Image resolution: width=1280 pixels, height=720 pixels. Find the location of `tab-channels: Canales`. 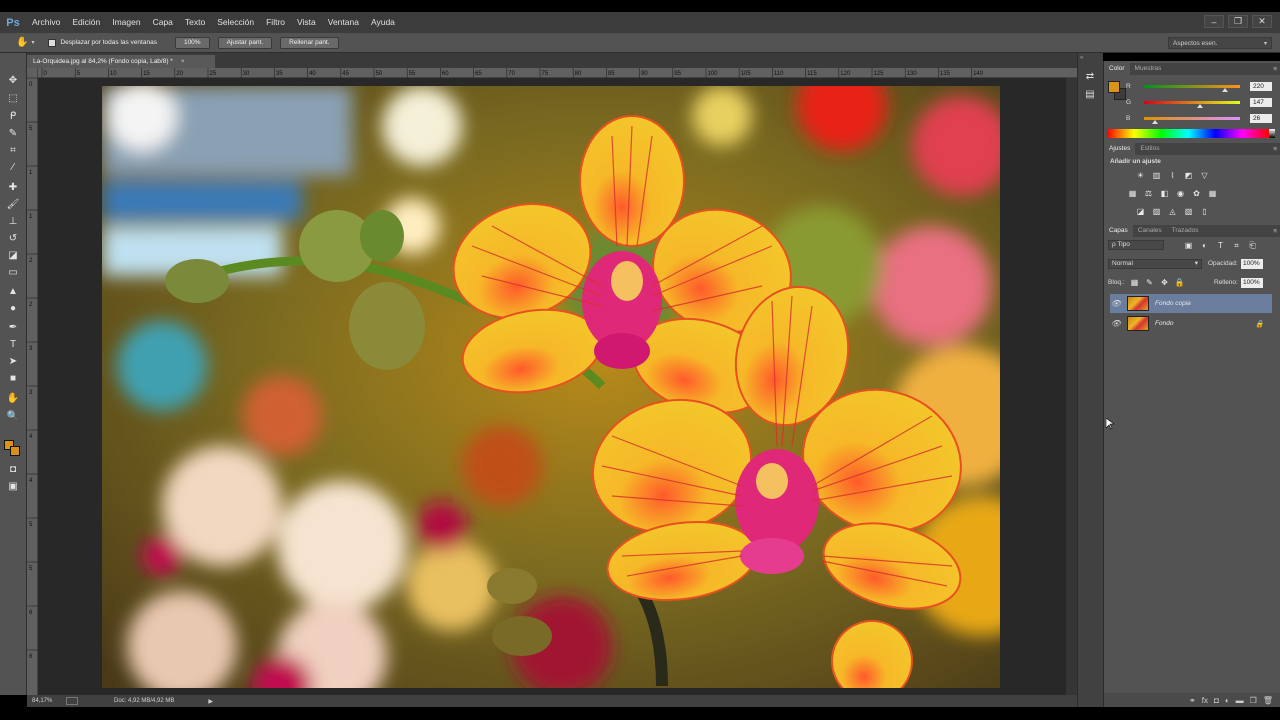

tab-channels: Canales is located at coordinates (1150, 231).